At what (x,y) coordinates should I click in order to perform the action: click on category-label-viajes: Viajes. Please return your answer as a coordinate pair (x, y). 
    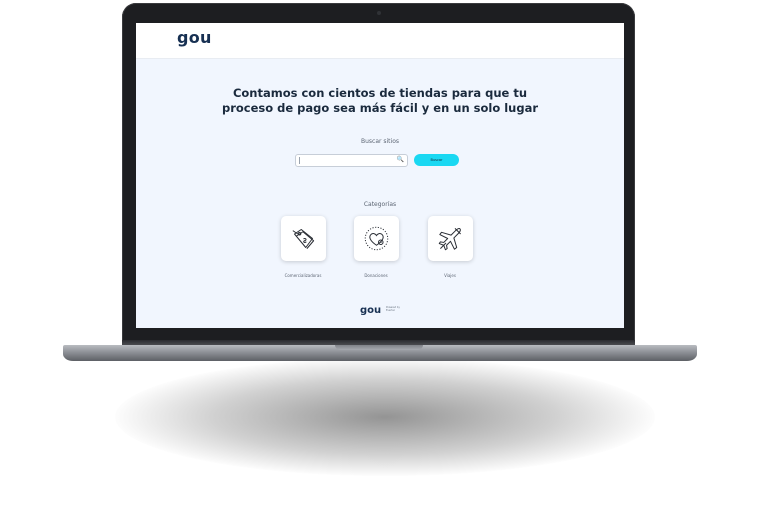
    Looking at the image, I should click on (450, 275).